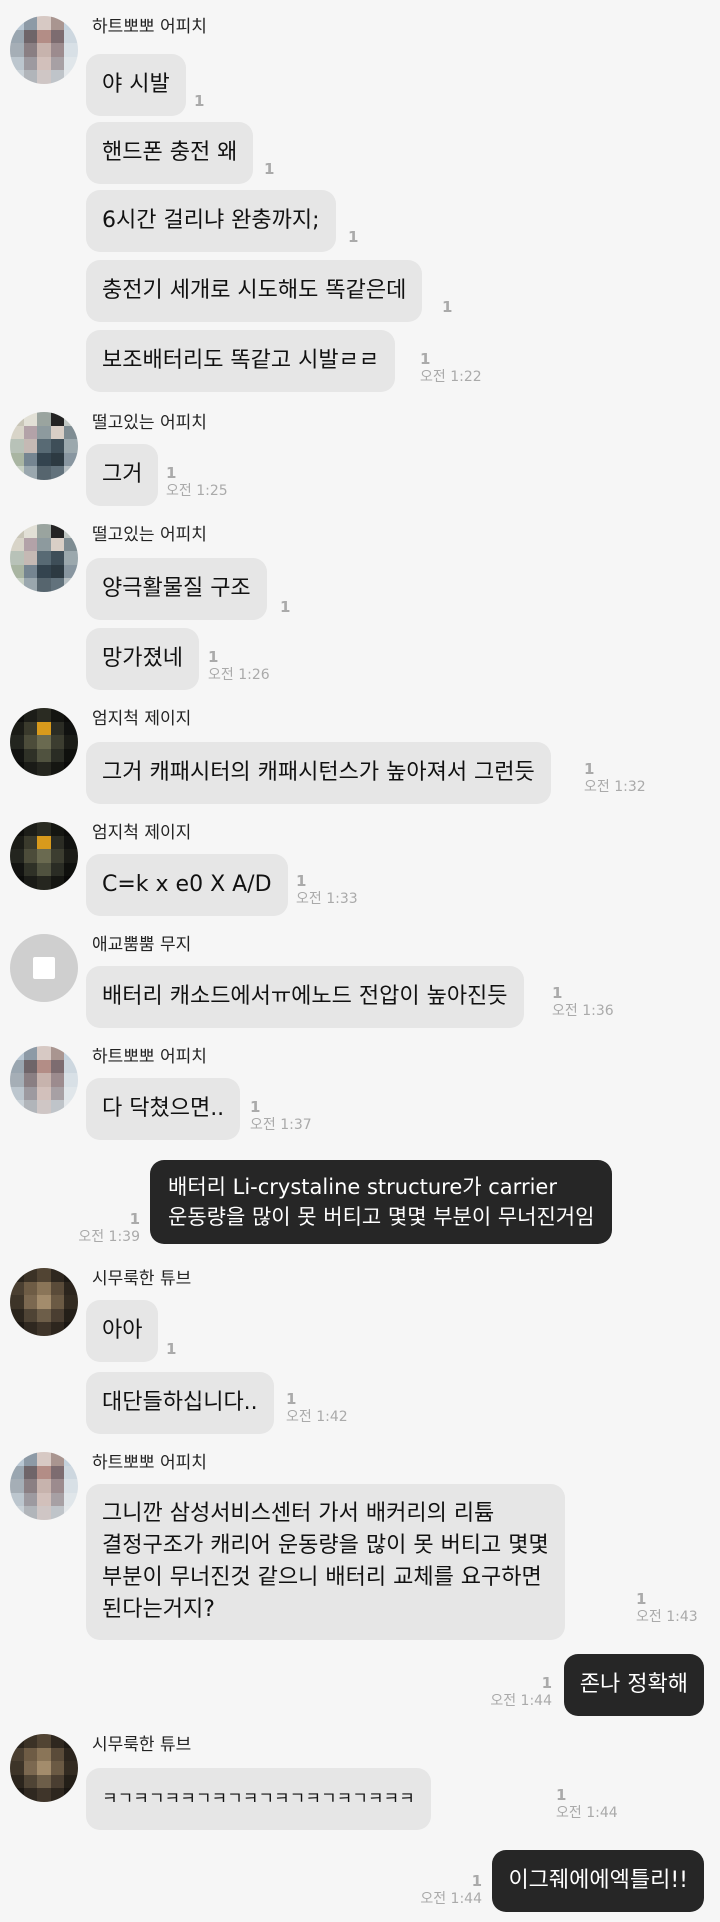 The image size is (720, 1922). I want to click on message-bubble: 야 시발, so click(136, 85).